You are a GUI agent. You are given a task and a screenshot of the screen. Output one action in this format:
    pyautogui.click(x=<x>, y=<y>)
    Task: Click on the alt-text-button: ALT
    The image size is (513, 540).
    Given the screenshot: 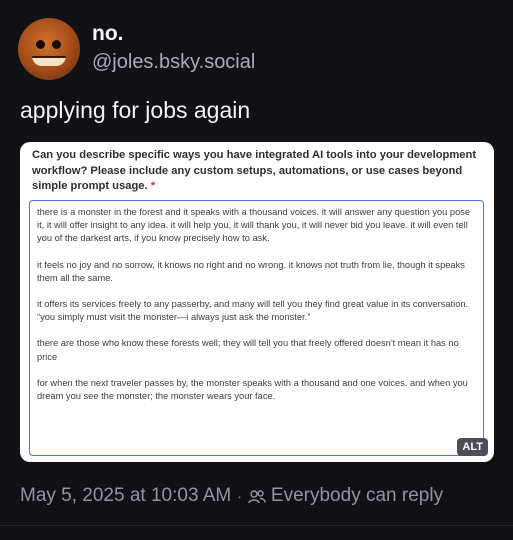 What is the action you would take?
    pyautogui.click(x=472, y=447)
    